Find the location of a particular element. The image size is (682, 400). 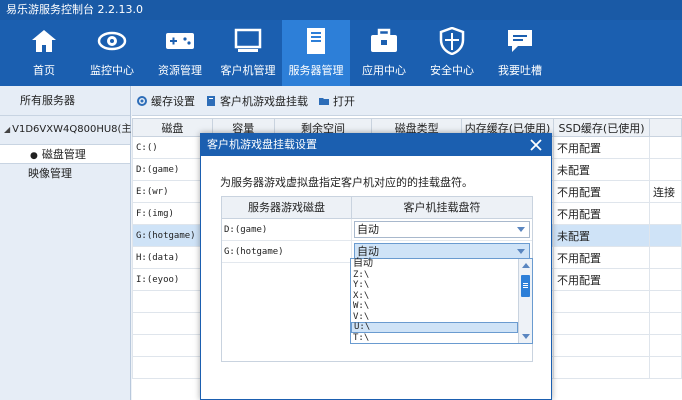

nav-monitor-center-label: 监控中心 is located at coordinates (112, 70).